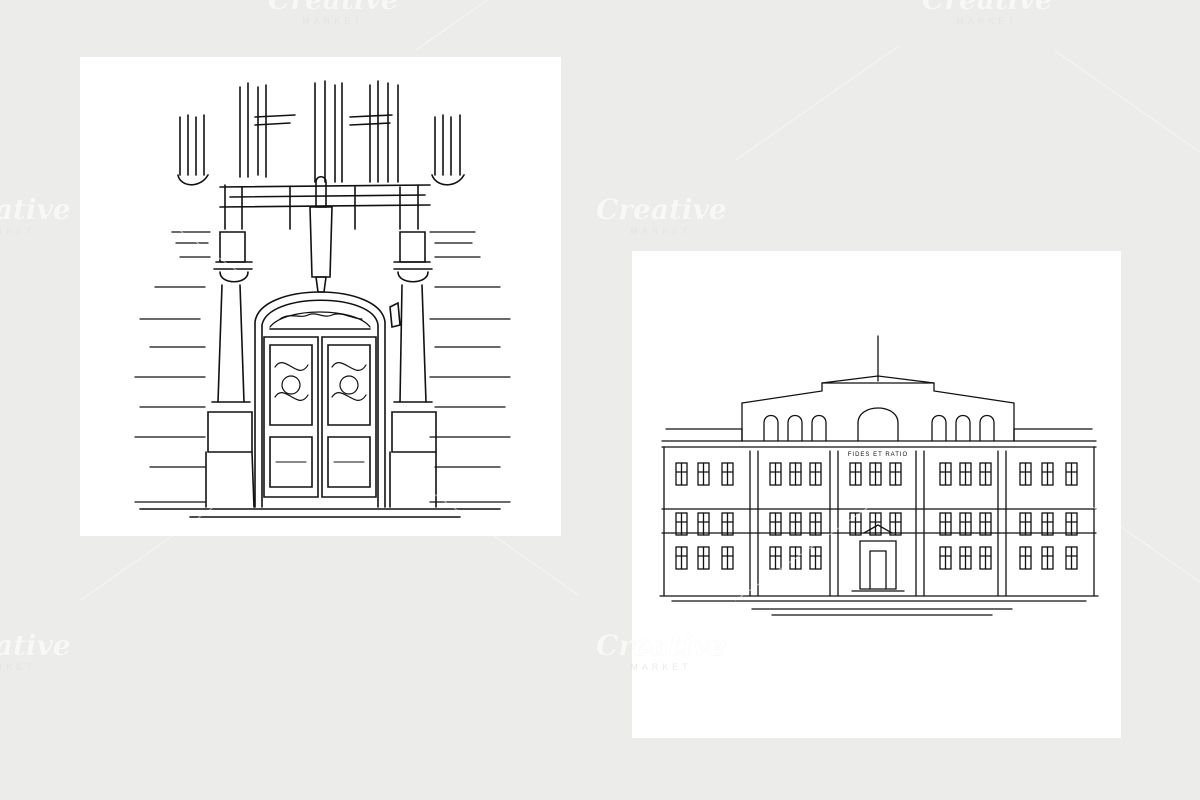 The height and width of the screenshot is (800, 1200). I want to click on window-grid, so click(876, 516).